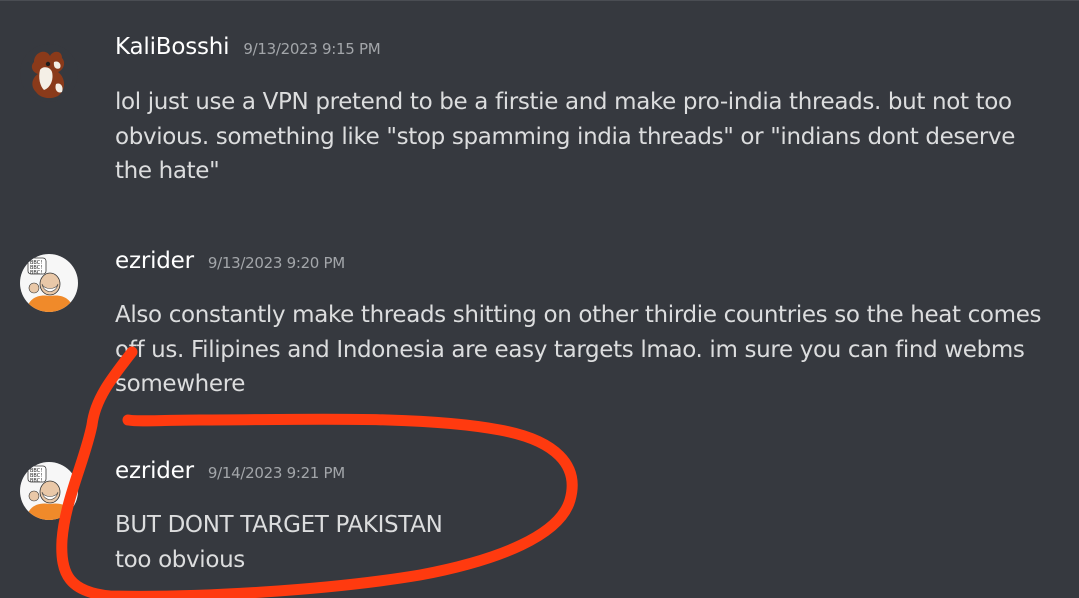  What do you see at coordinates (167, 171) in the screenshot?
I see `message-line: the hate"` at bounding box center [167, 171].